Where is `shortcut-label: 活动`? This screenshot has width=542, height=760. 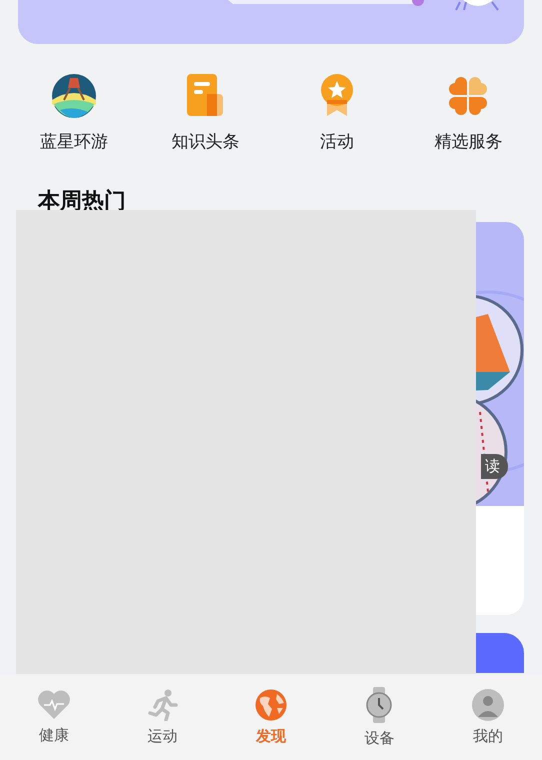 shortcut-label: 活动 is located at coordinates (337, 141).